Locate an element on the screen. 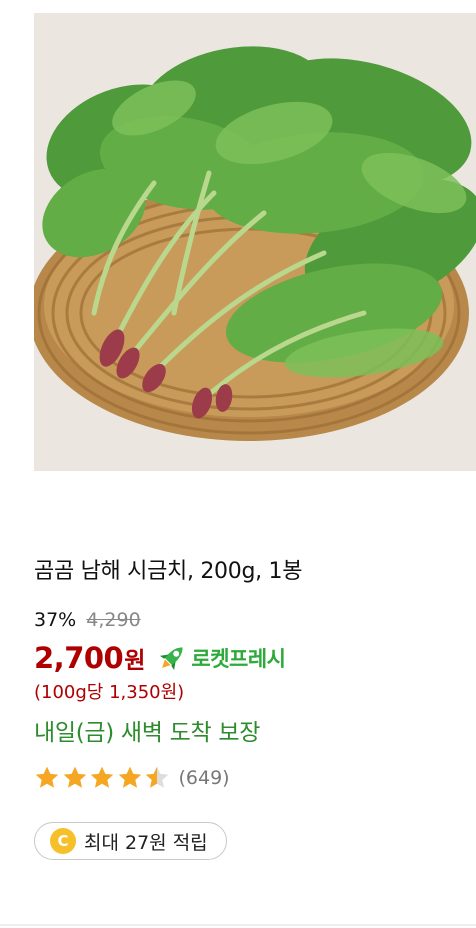 This screenshot has width=476, height=928. discount-rate: 37% is located at coordinates (55, 620).